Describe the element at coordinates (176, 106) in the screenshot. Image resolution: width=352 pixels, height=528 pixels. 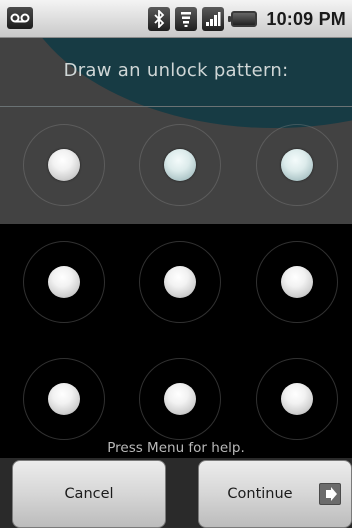
I see `divider` at that location.